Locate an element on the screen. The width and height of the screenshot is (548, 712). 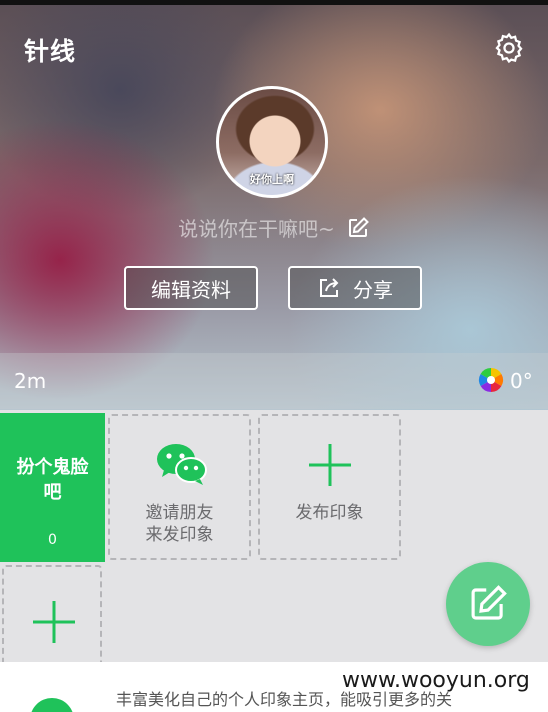
share-button: 分享 is located at coordinates (355, 288).